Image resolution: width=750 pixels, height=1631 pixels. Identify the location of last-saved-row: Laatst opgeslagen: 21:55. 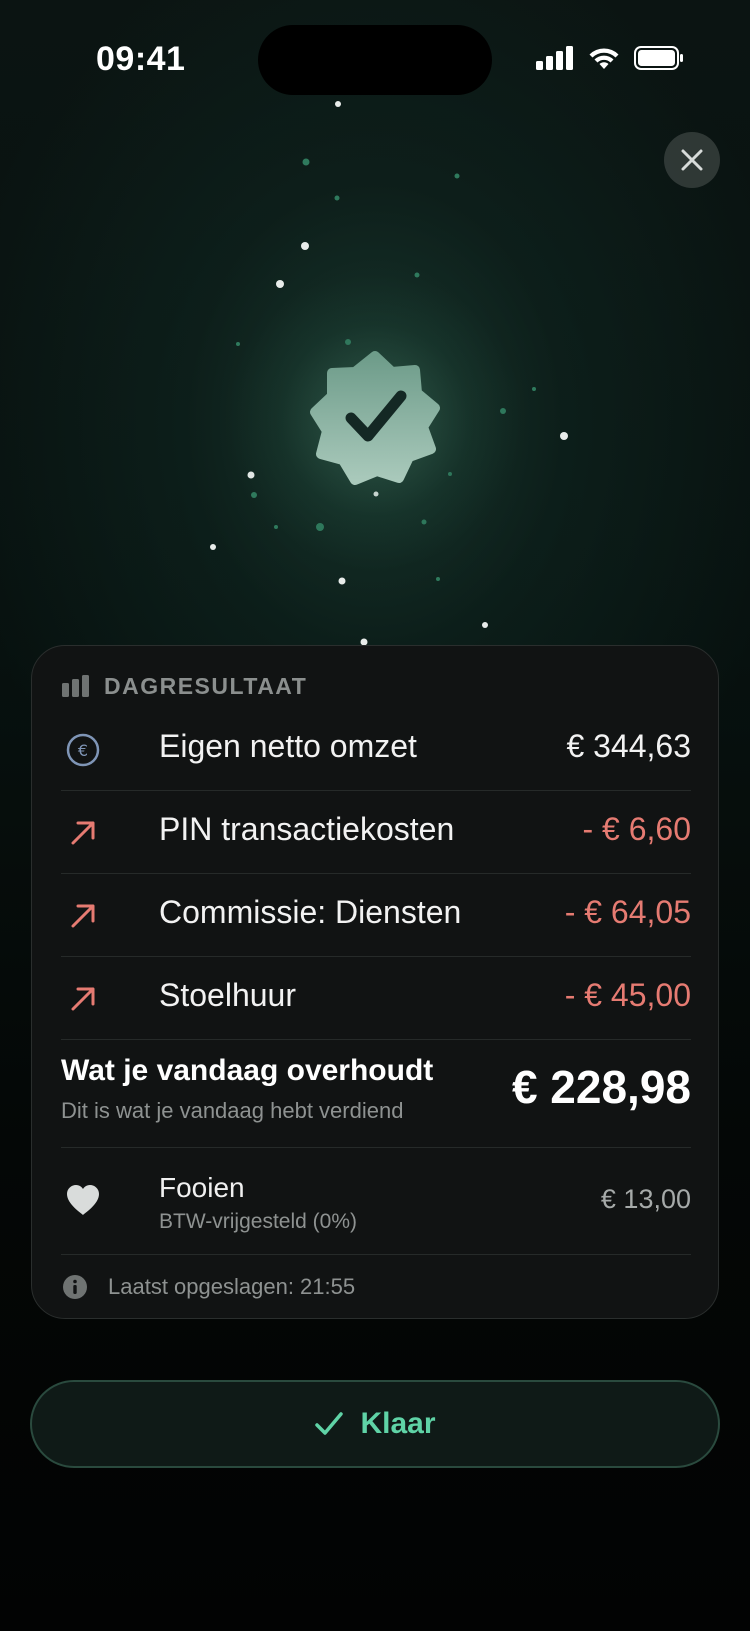
(208, 1287).